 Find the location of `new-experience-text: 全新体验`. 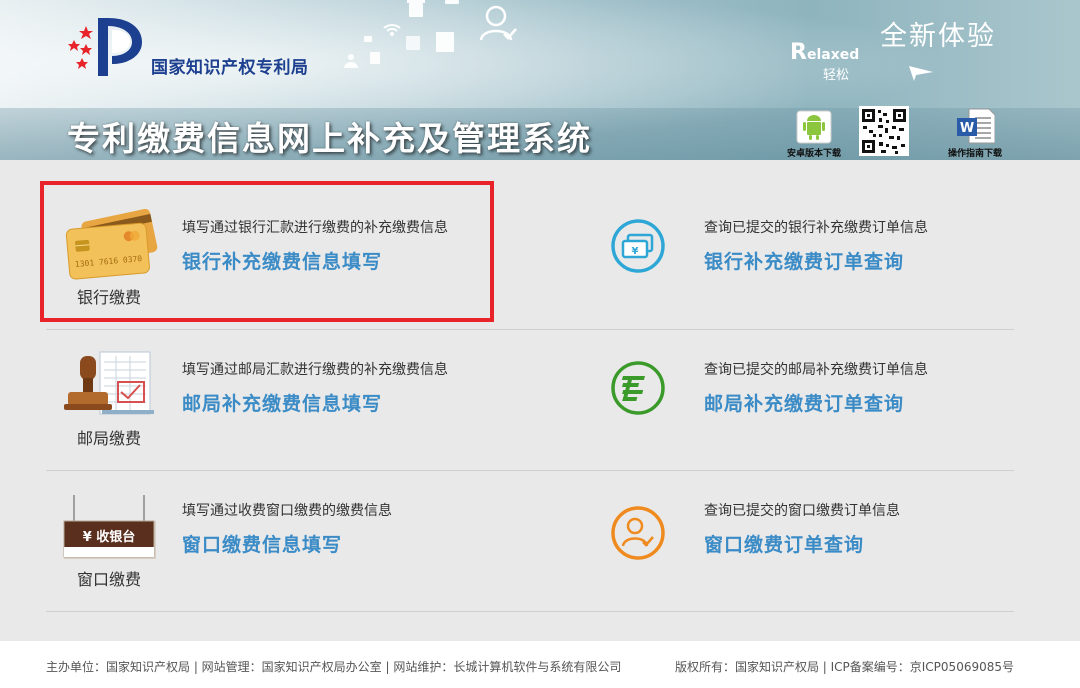

new-experience-text: 全新体验 is located at coordinates (938, 36).